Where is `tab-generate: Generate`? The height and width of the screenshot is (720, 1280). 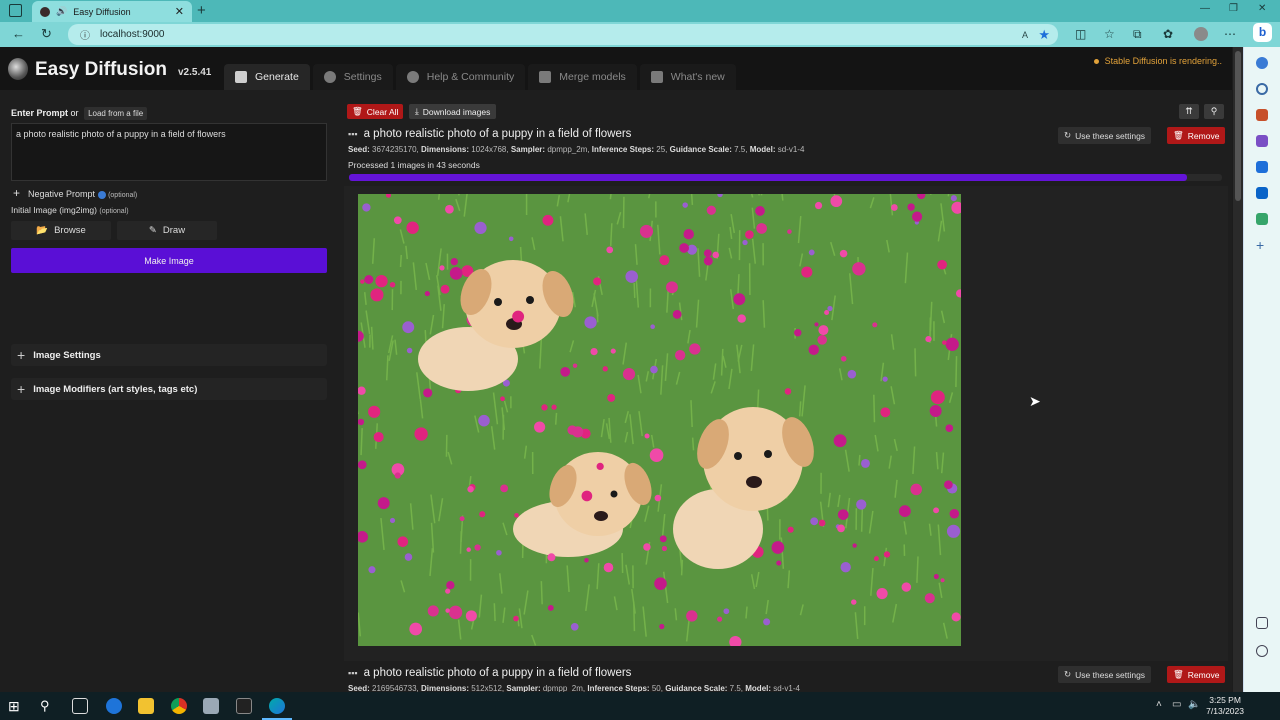 tab-generate: Generate is located at coordinates (267, 77).